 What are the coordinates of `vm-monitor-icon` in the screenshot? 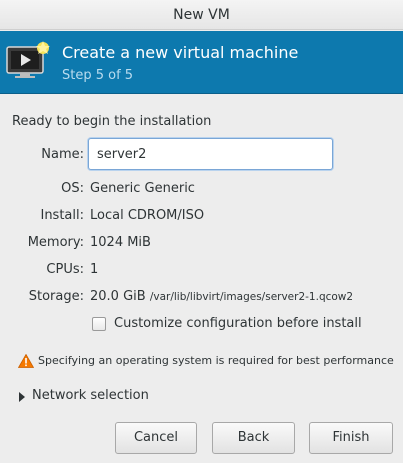 It's located at (28, 59).